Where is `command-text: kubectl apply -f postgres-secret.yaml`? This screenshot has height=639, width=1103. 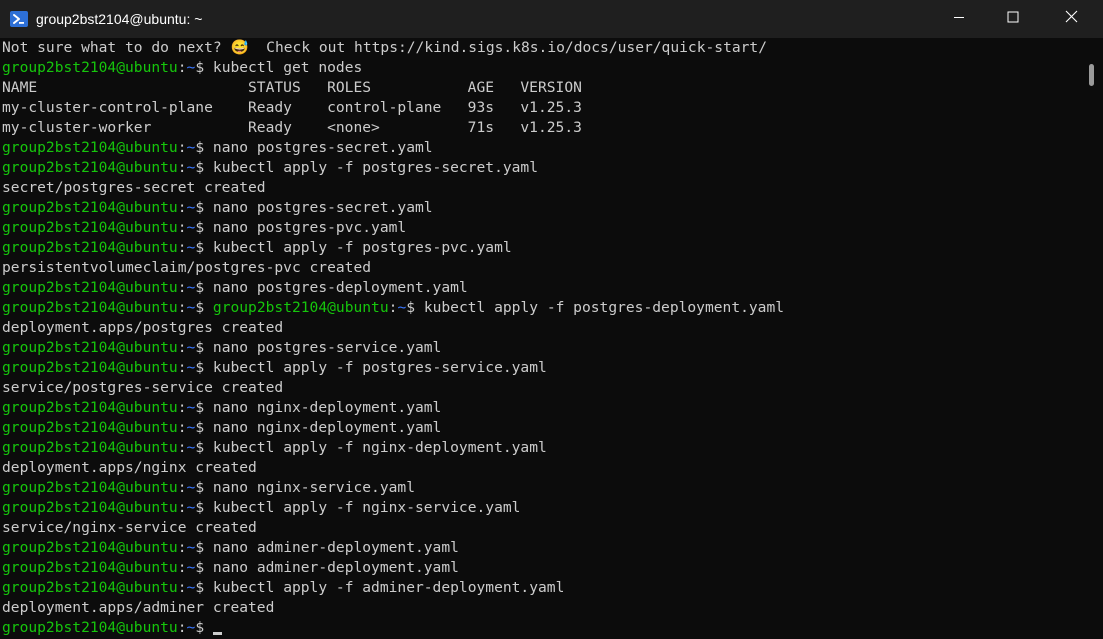
command-text: kubectl apply -f postgres-secret.yaml is located at coordinates (375, 167).